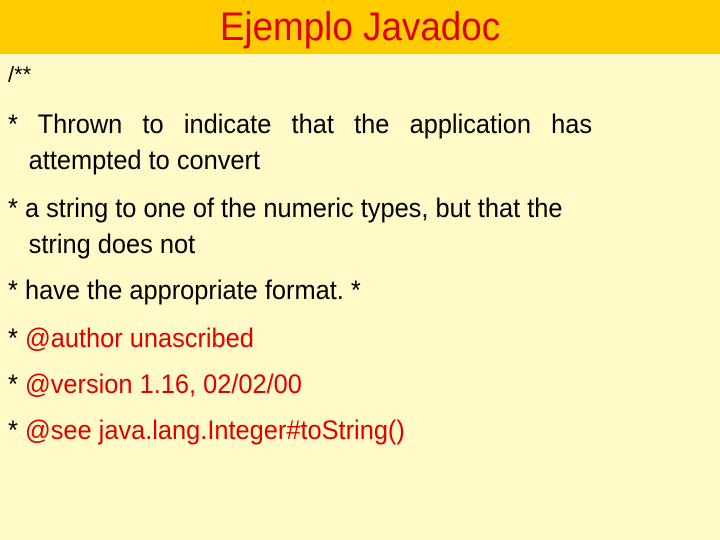  I want to click on comment-text: have the appropriate format. *, so click(192, 290).